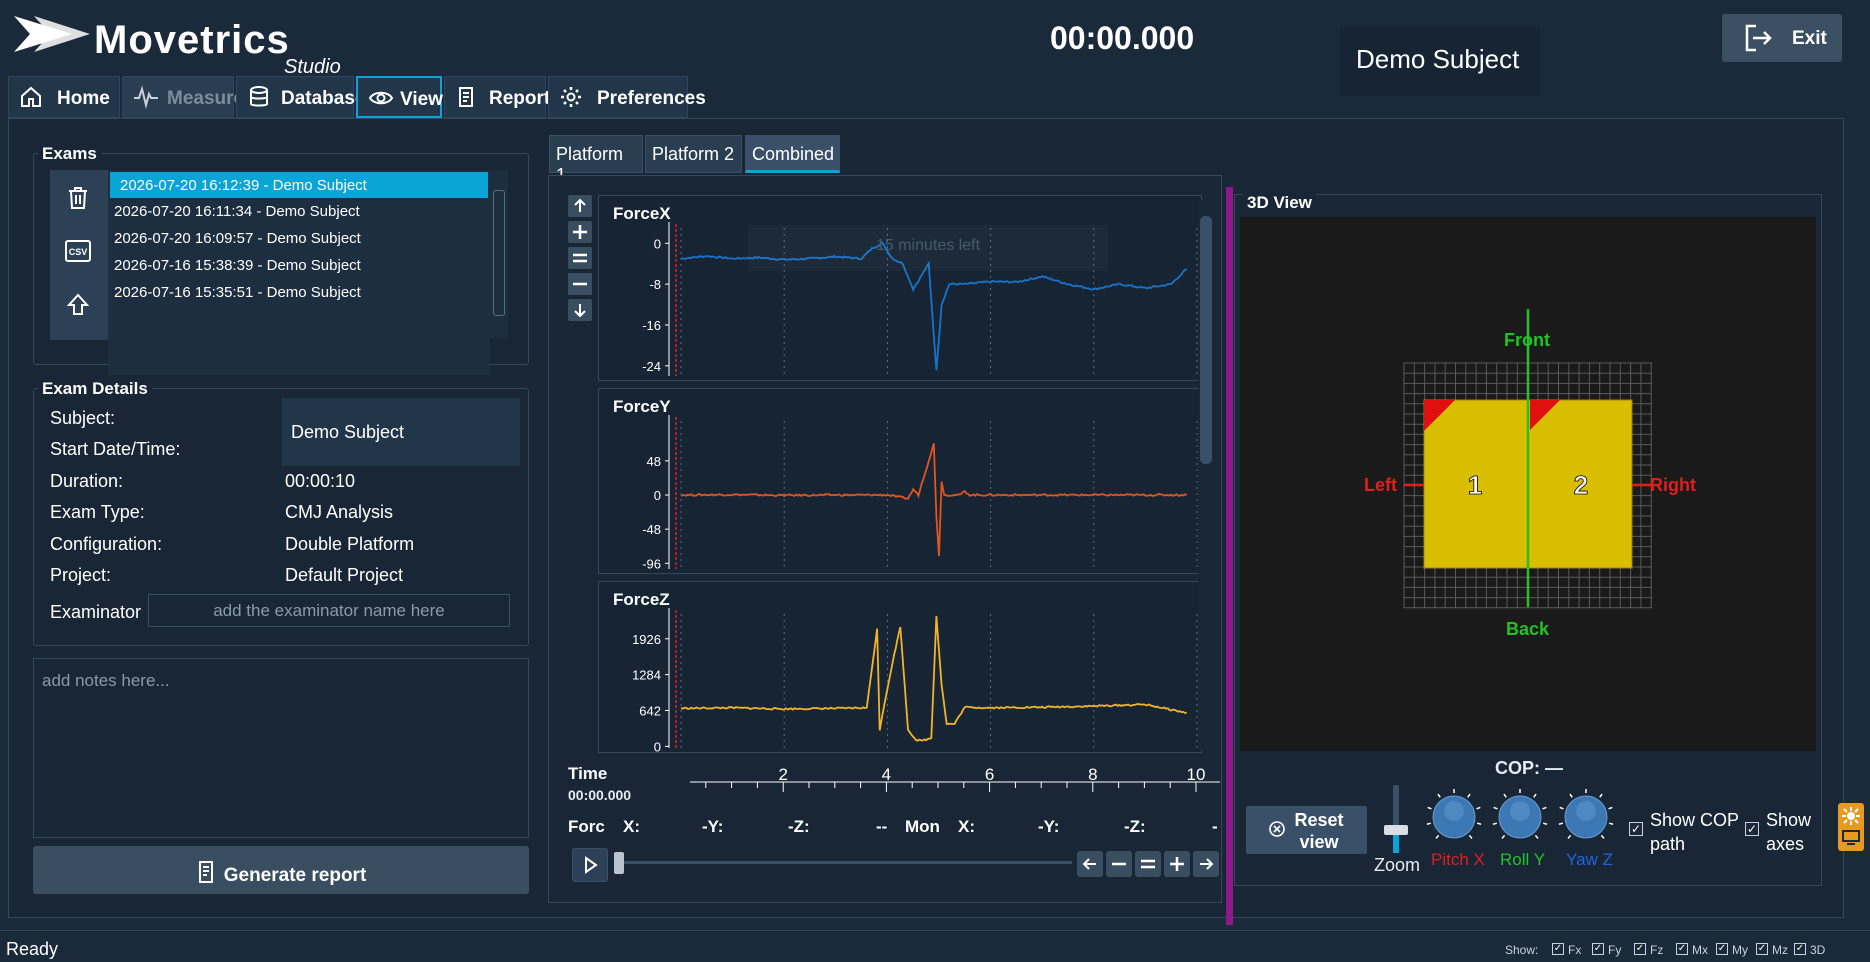  I want to click on scroll-up-button, so click(580, 206).